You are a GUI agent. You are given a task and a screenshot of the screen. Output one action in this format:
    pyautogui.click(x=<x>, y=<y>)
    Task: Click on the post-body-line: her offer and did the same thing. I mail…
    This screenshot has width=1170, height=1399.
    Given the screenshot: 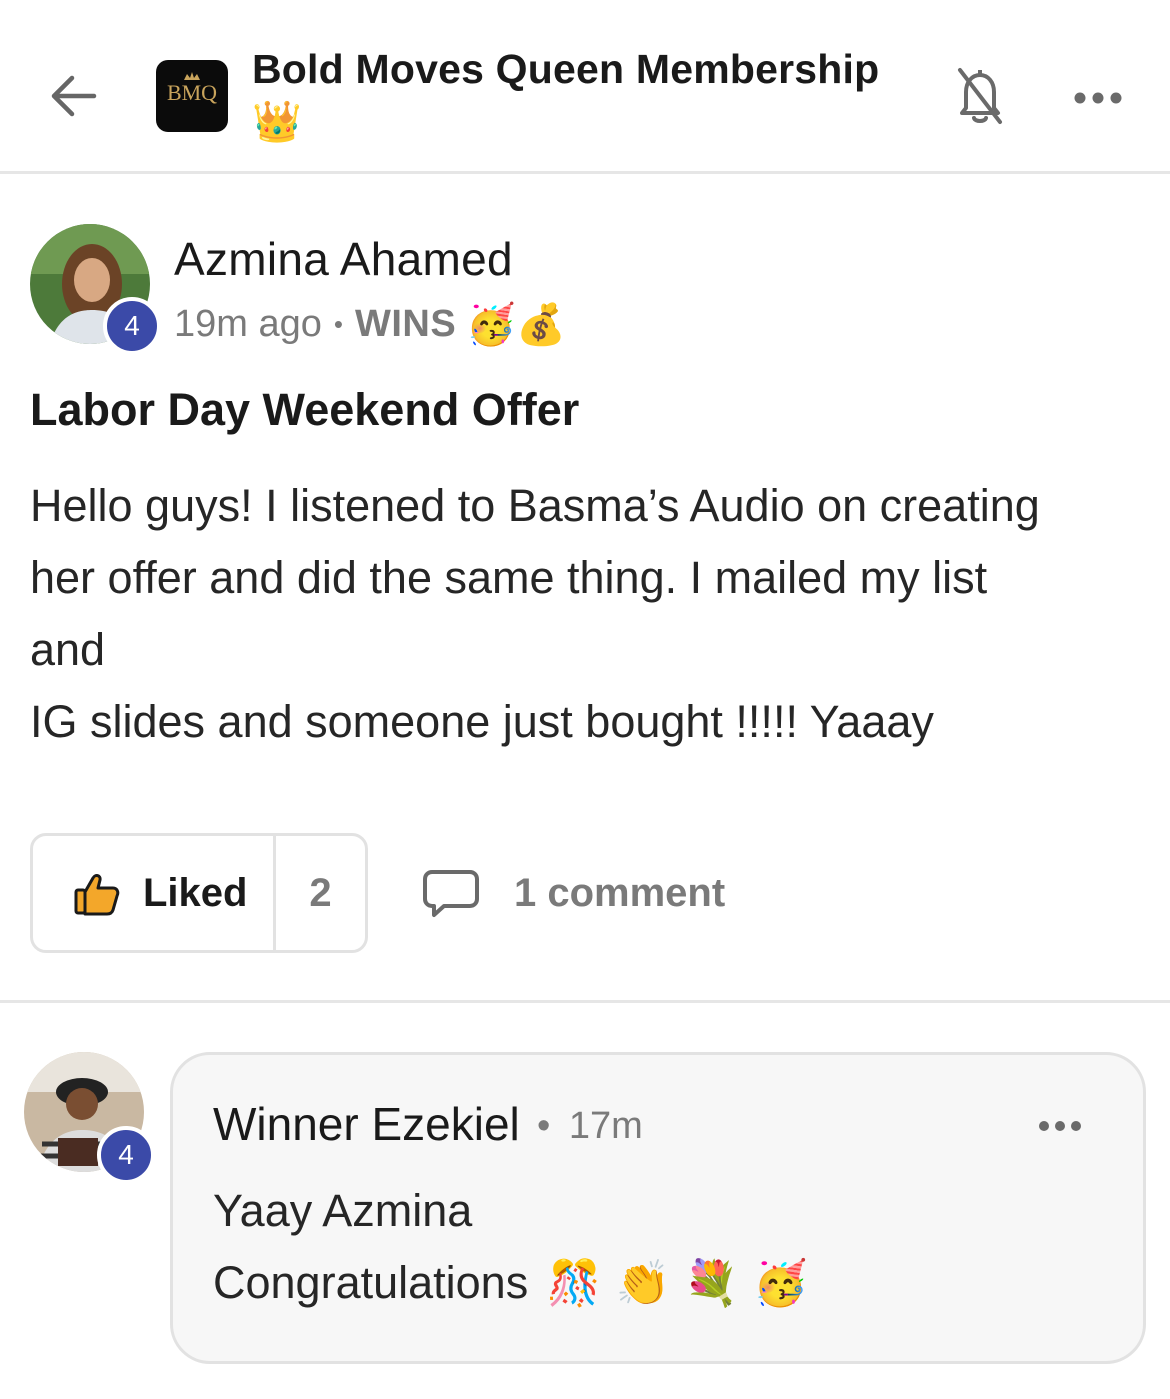 What is the action you would take?
    pyautogui.click(x=509, y=577)
    